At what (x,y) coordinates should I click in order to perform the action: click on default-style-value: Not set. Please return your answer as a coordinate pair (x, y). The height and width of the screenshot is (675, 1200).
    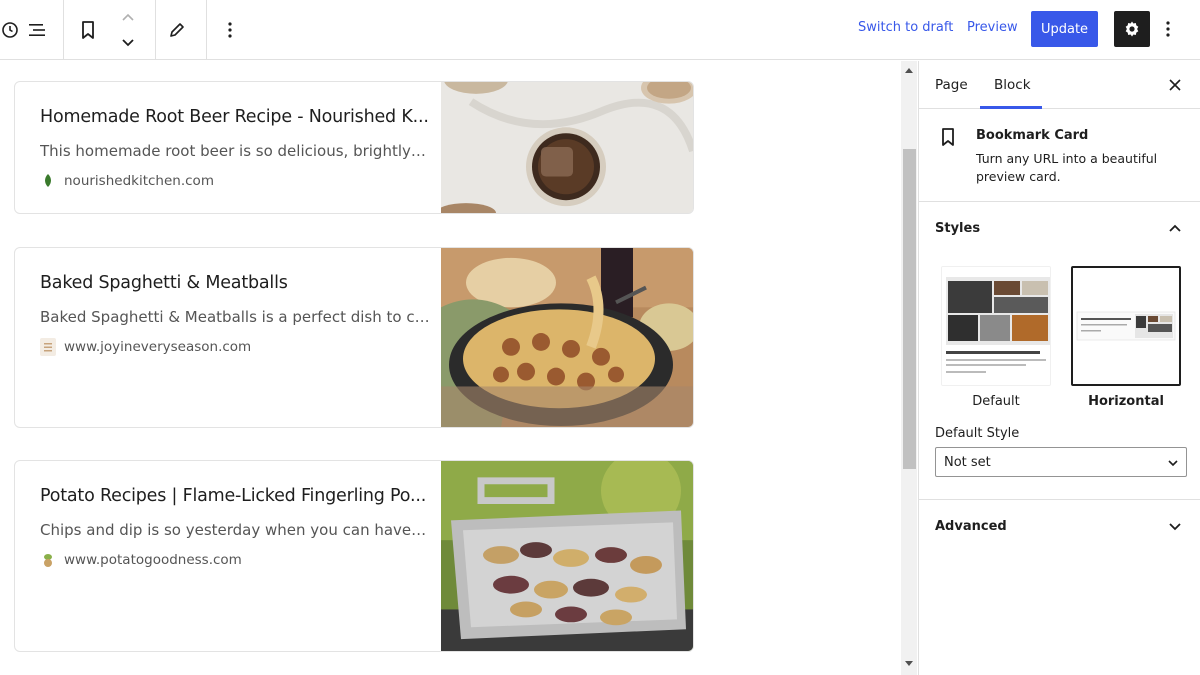
    Looking at the image, I should click on (967, 462).